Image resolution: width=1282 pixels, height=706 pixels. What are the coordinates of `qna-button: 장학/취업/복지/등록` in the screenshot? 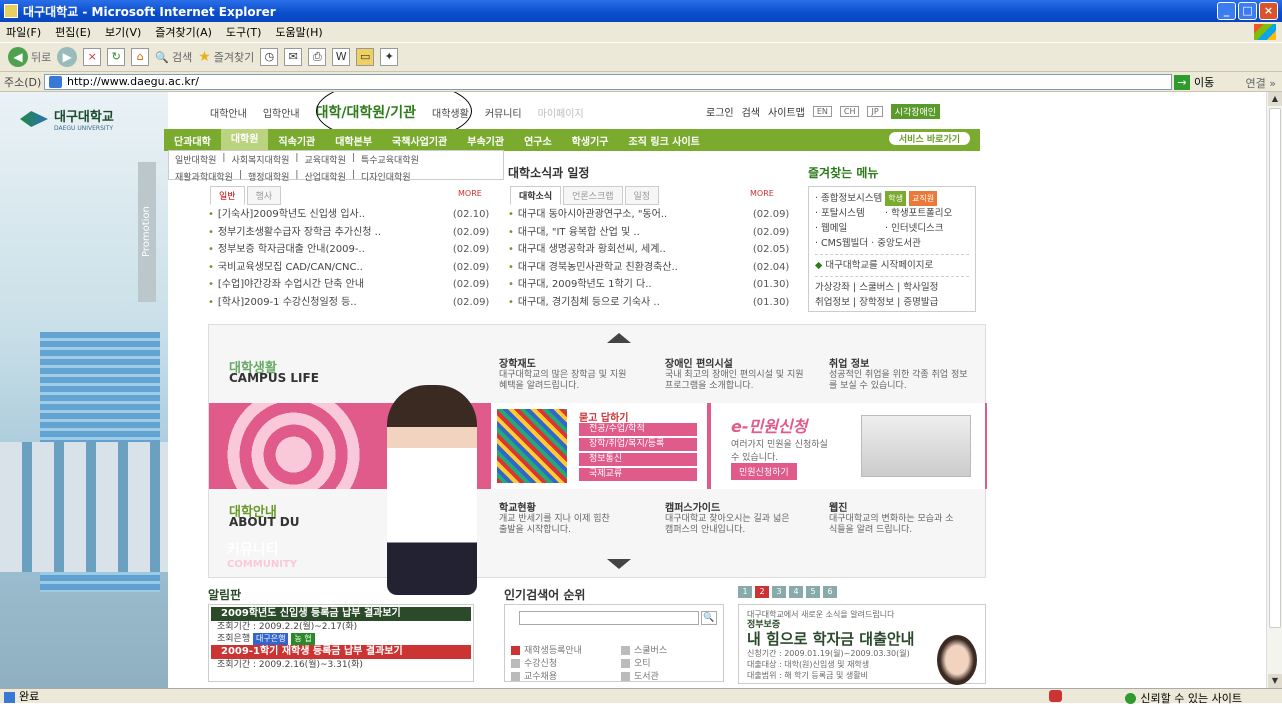 It's located at (638, 444).